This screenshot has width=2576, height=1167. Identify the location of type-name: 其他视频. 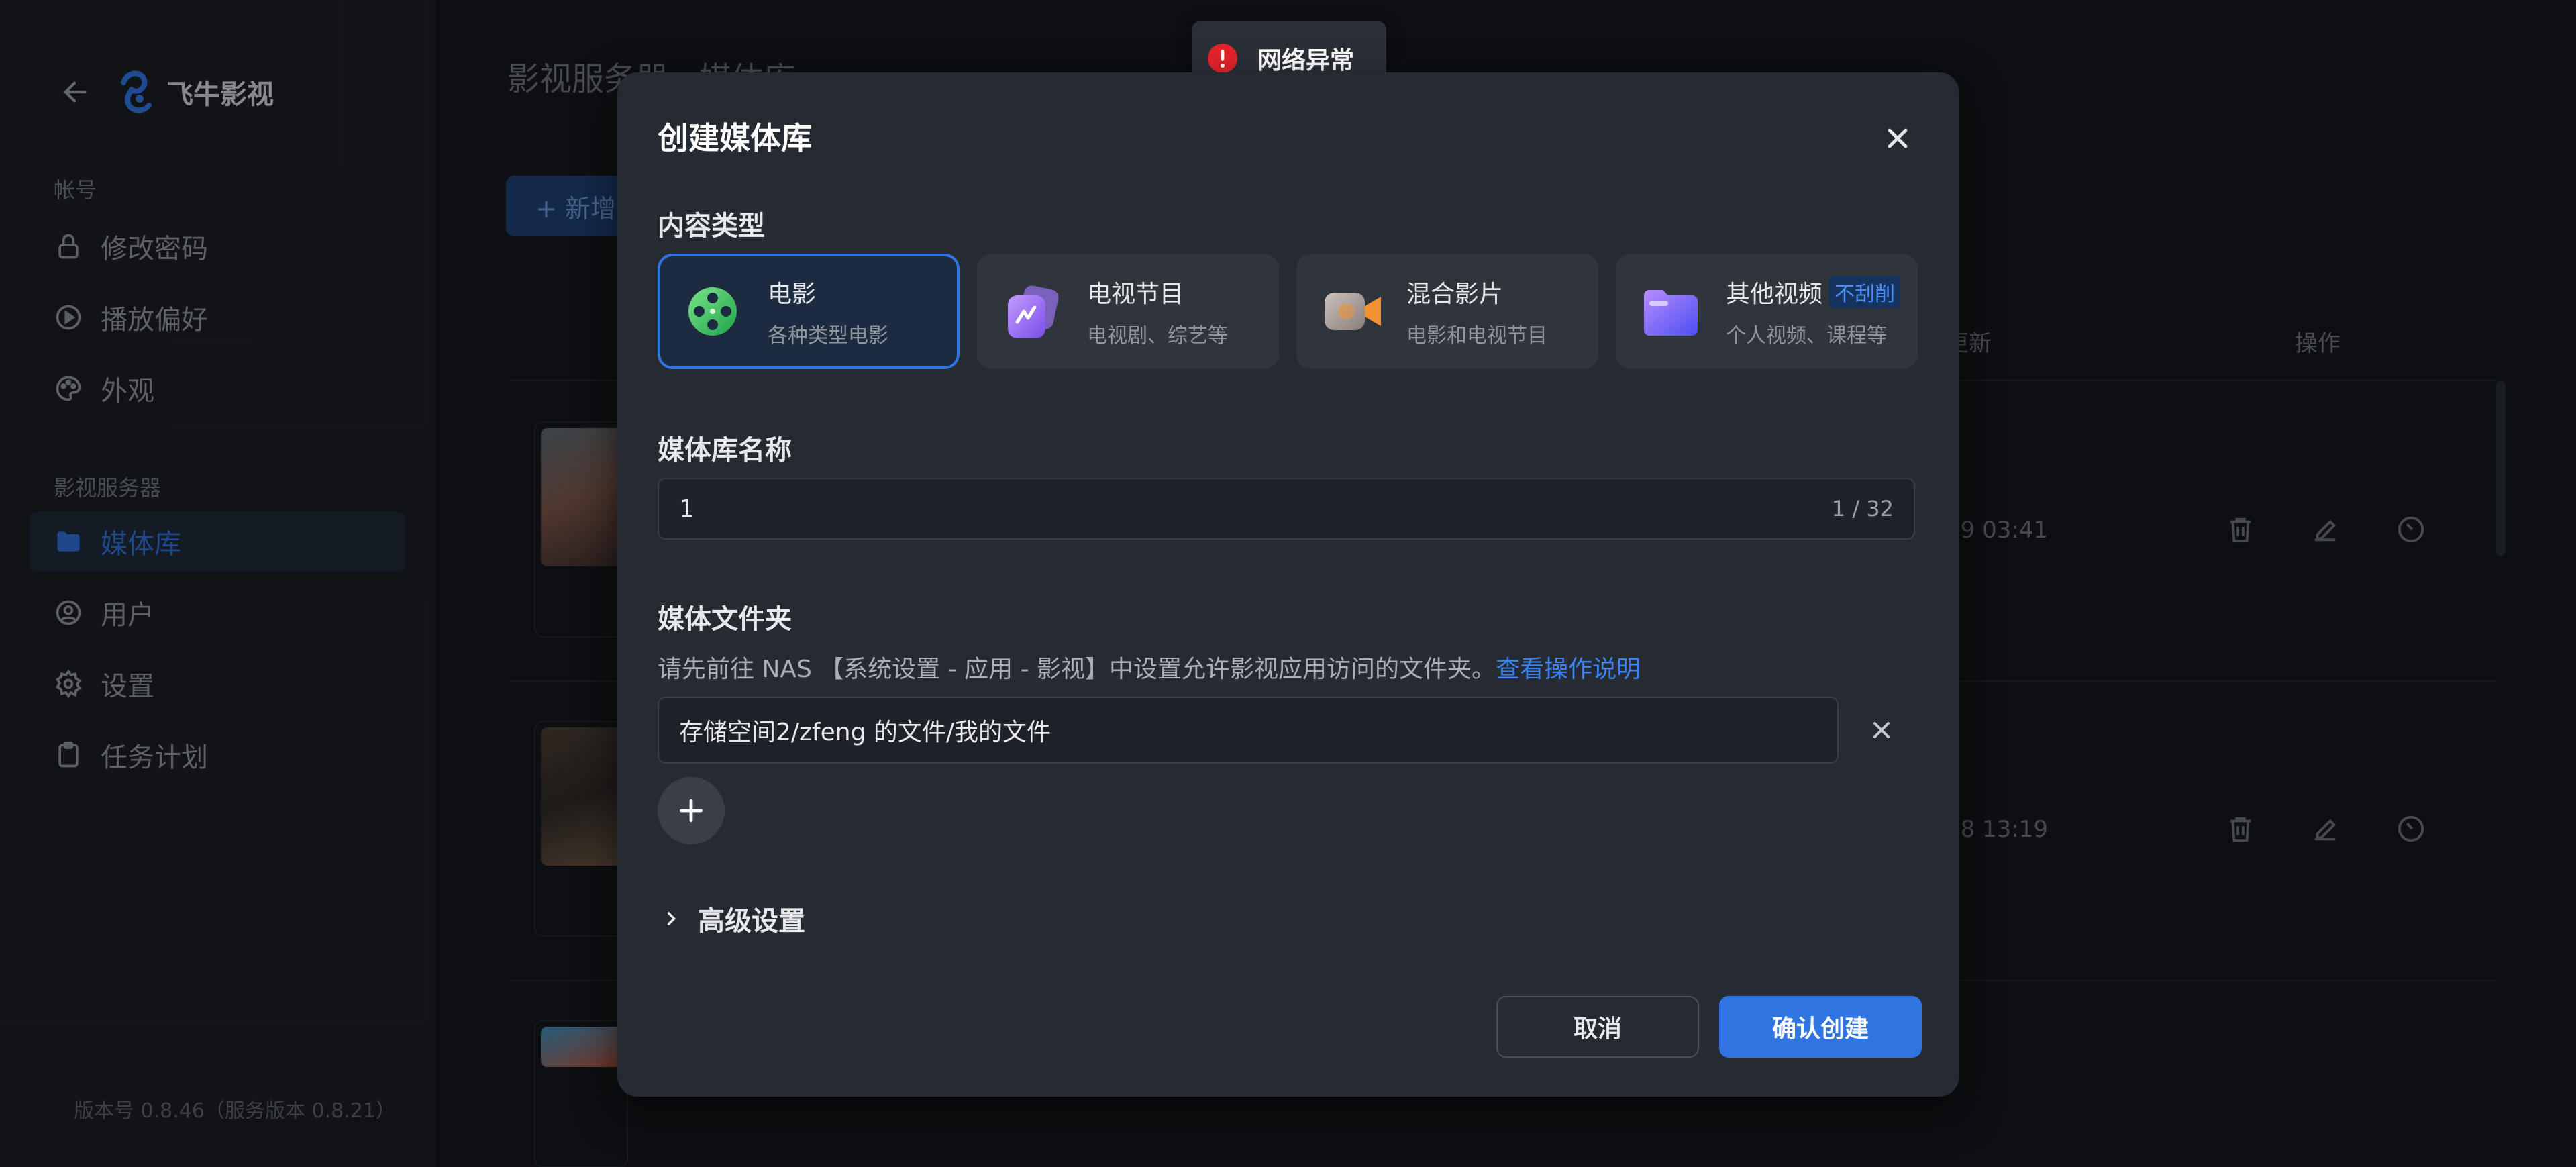
(1774, 294).